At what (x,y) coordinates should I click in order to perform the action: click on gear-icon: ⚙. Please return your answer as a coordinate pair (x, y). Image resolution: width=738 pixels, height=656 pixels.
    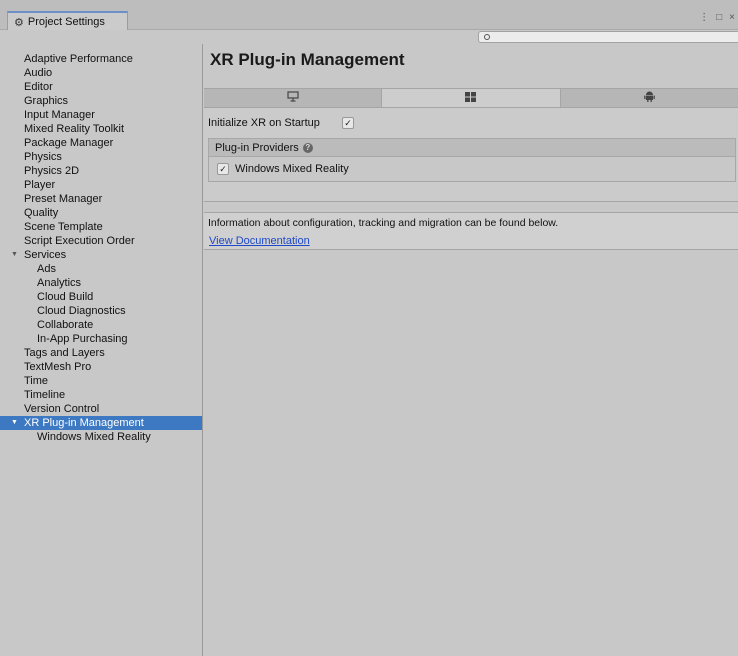
    Looking at the image, I should click on (19, 22).